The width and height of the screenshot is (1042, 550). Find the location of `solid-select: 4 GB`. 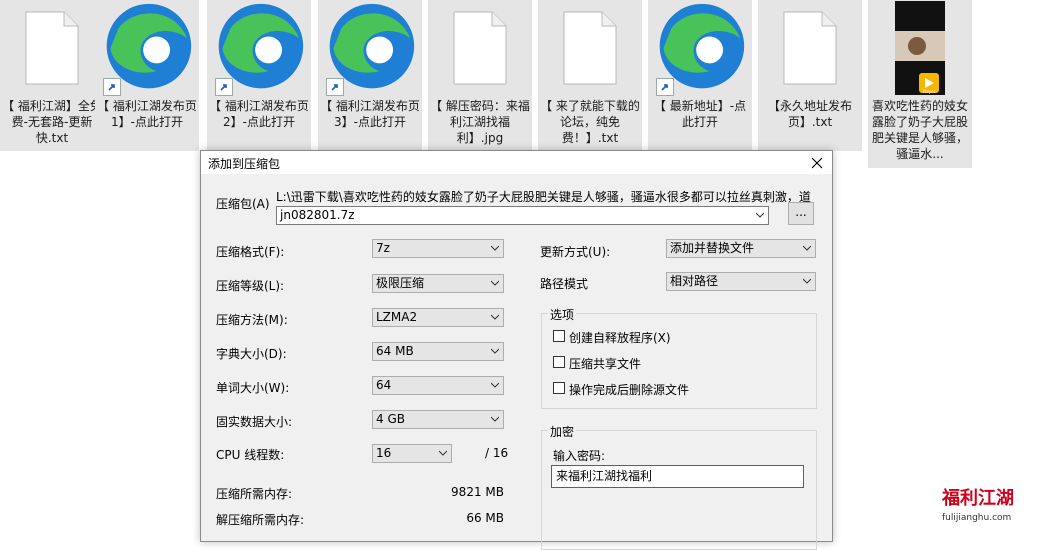

solid-select: 4 GB is located at coordinates (438, 419).